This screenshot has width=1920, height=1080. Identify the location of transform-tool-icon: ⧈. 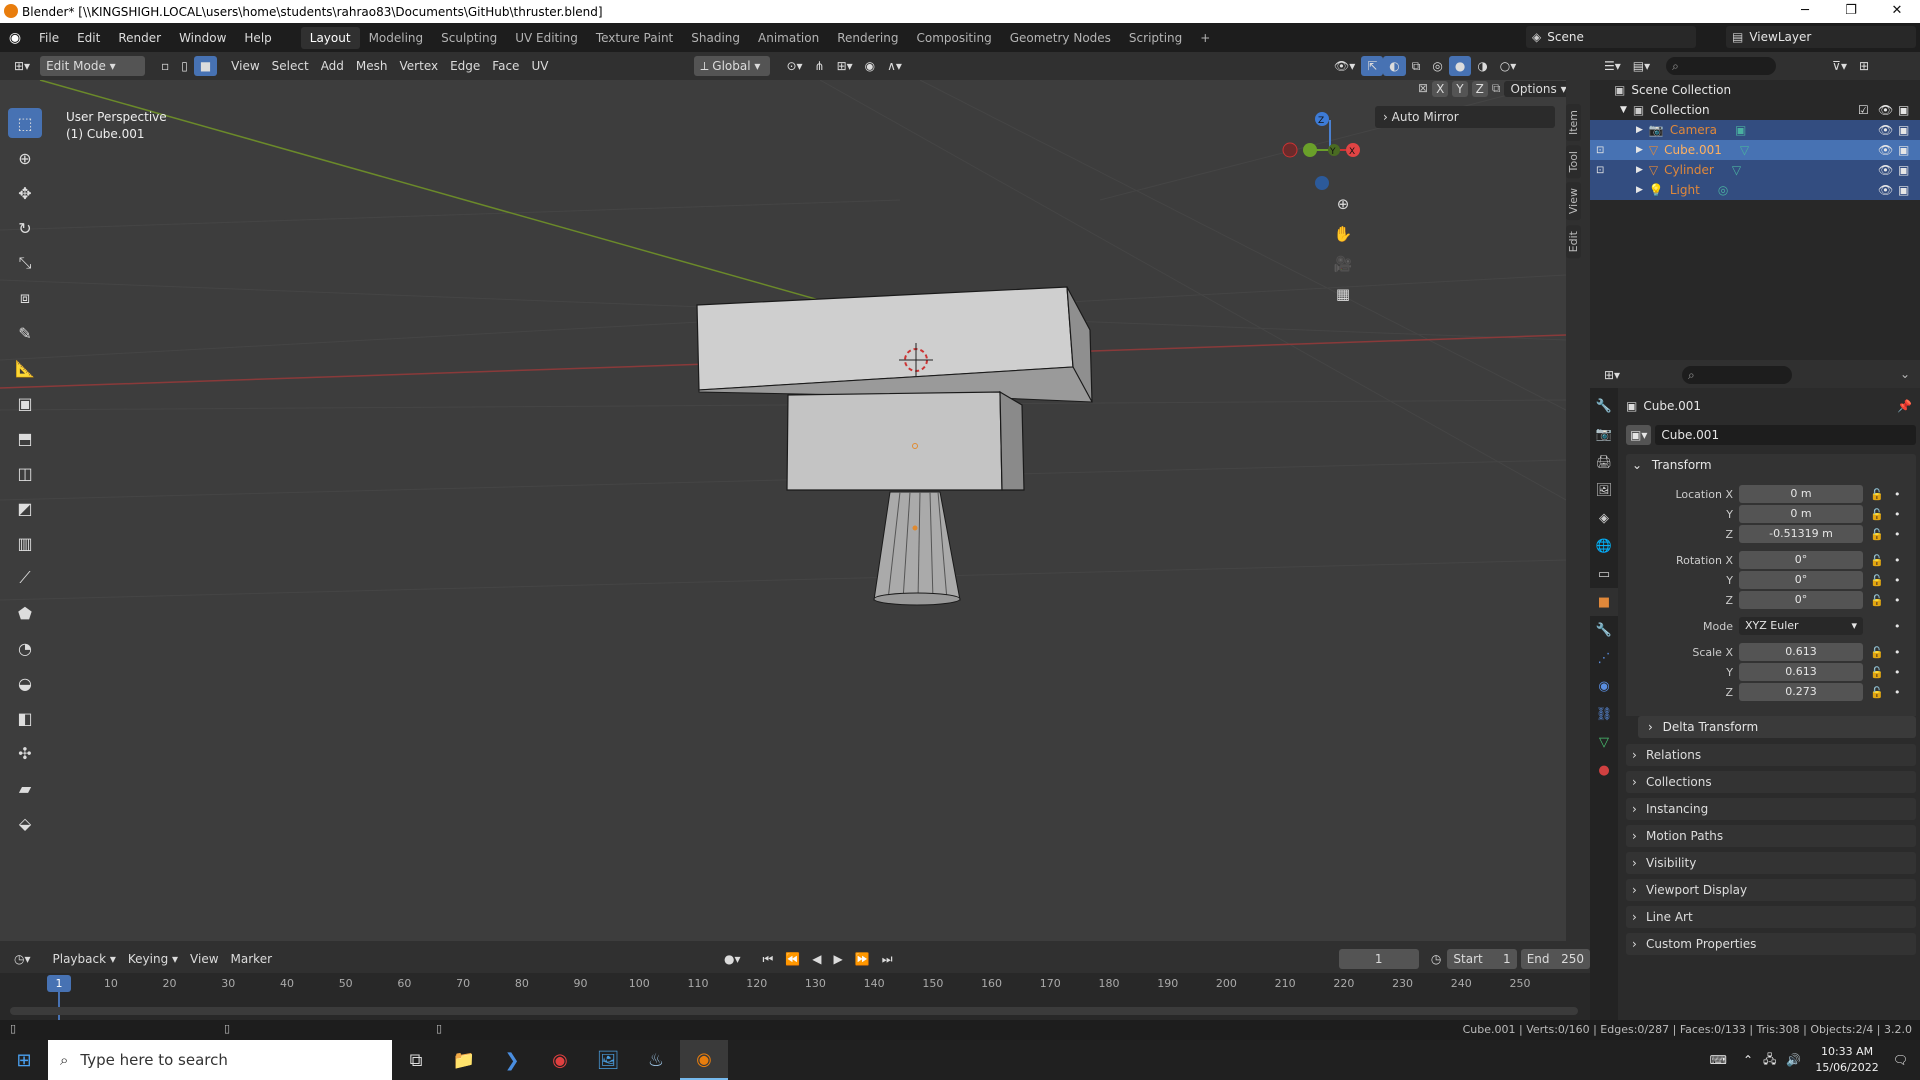
(25, 298).